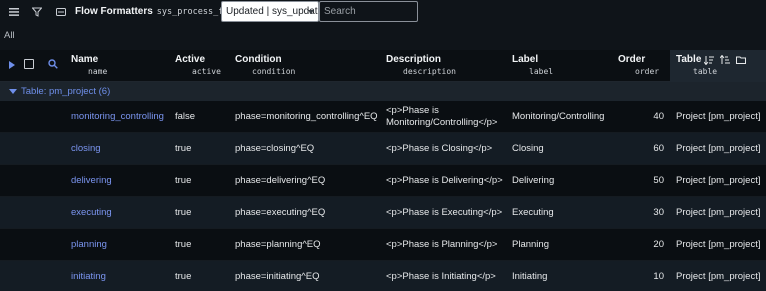  Describe the element at coordinates (122, 181) in the screenshot. I see `row-name-link: delivering` at that location.